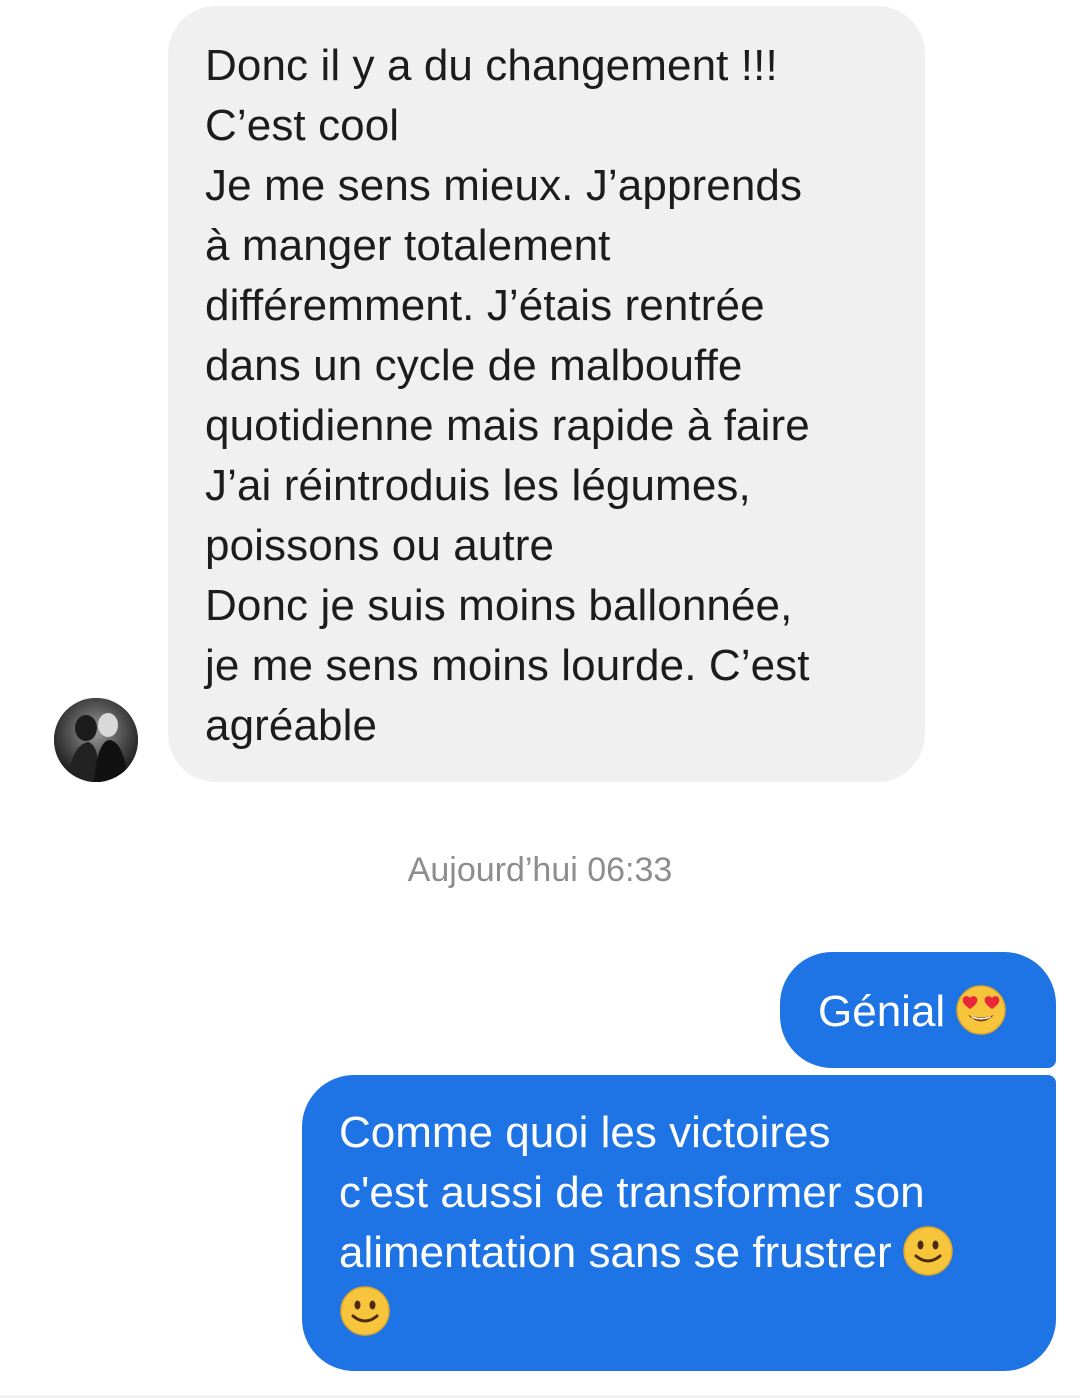 The image size is (1080, 1398). Describe the element at coordinates (615, 1252) in the screenshot. I see `message-line-text: alimentation sans se frustrer` at that location.